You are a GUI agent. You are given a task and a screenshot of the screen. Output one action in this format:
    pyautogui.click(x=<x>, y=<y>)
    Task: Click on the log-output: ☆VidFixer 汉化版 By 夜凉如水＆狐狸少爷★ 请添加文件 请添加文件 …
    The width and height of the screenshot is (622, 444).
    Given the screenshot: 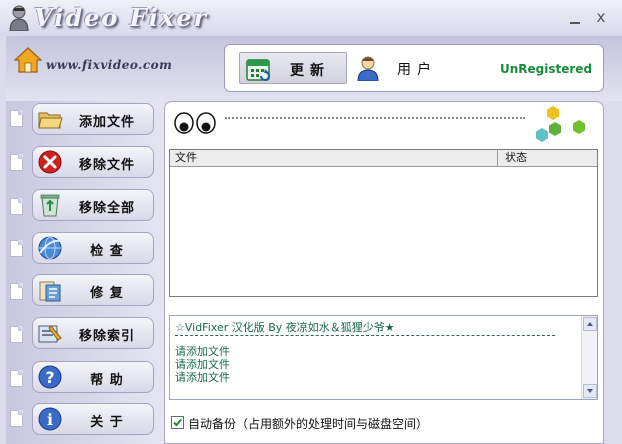 What is the action you would take?
    pyautogui.click(x=383, y=357)
    